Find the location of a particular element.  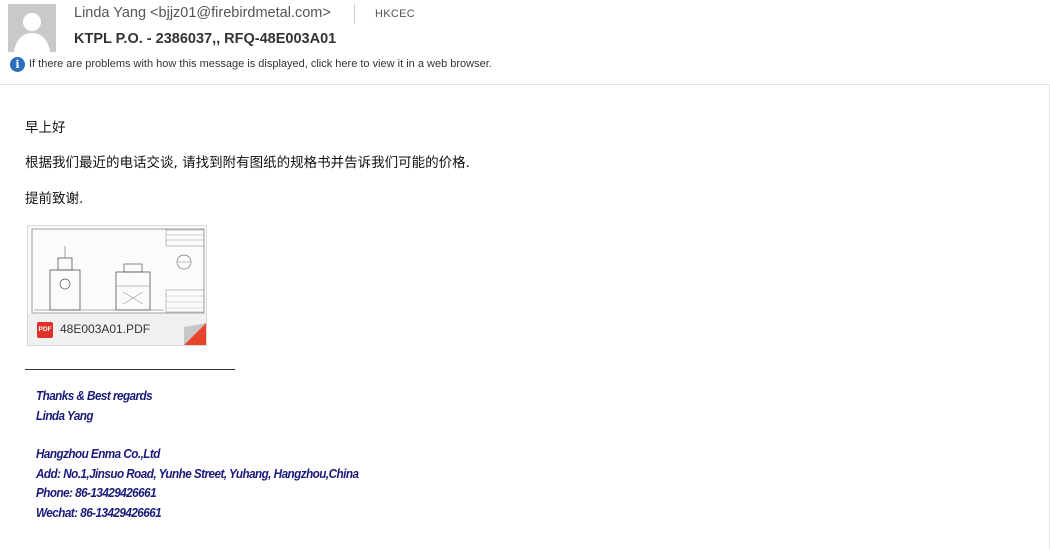

attachment-card: PDF 48E003A01.PDF is located at coordinates (117, 285).